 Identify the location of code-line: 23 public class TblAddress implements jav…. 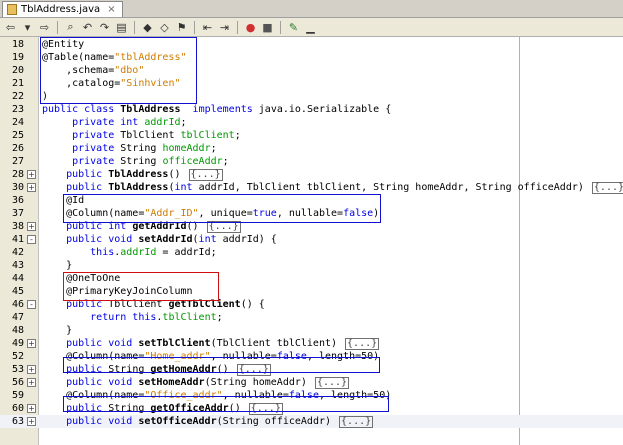
(311, 109).